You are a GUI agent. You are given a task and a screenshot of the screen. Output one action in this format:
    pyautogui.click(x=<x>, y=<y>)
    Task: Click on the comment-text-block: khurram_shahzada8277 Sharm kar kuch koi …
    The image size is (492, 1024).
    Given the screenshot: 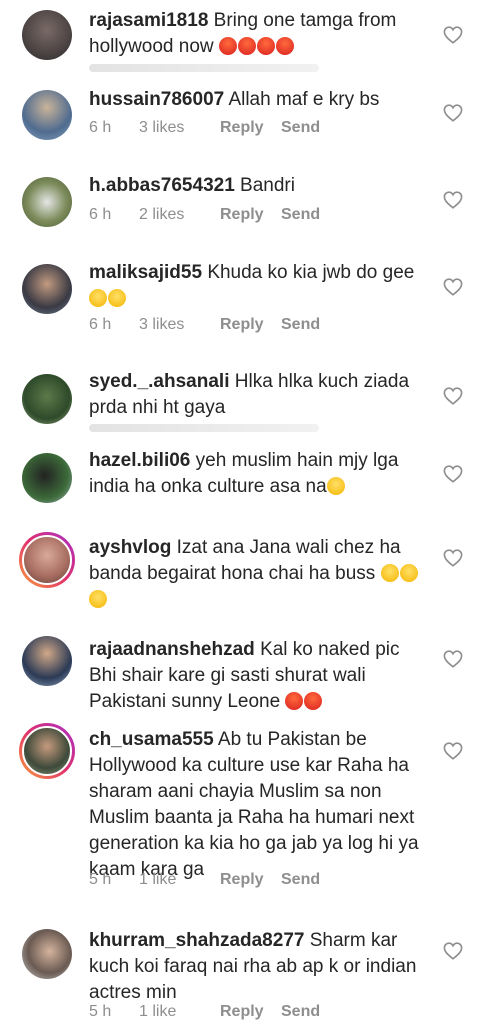 What is the action you would take?
    pyautogui.click(x=254, y=967)
    